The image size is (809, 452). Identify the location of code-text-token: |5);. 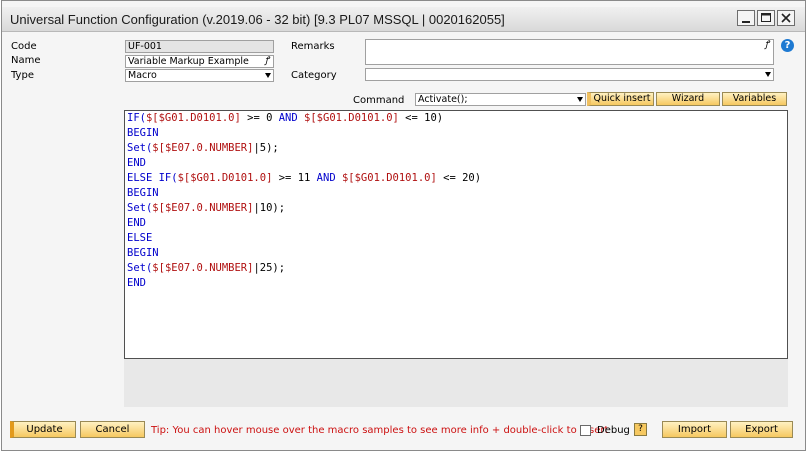
(266, 148).